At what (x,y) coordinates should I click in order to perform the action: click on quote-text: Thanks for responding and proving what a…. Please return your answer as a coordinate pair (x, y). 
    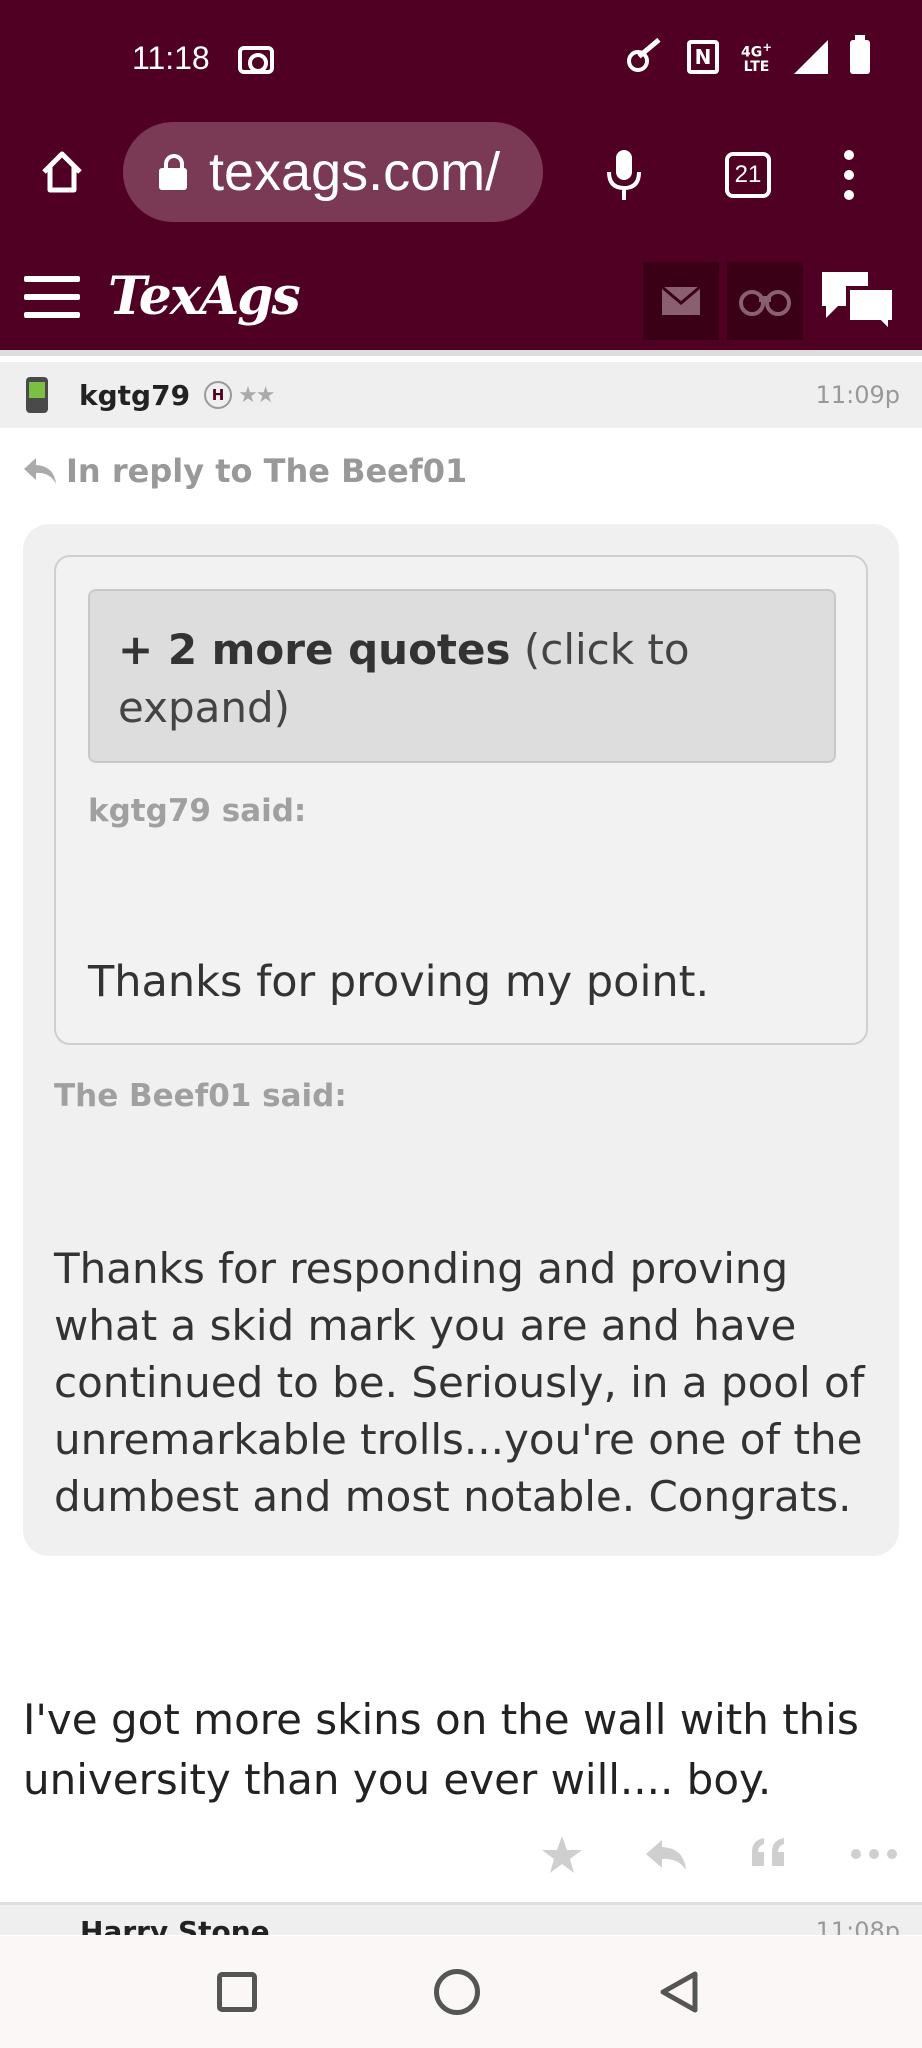
    Looking at the image, I should click on (459, 1382).